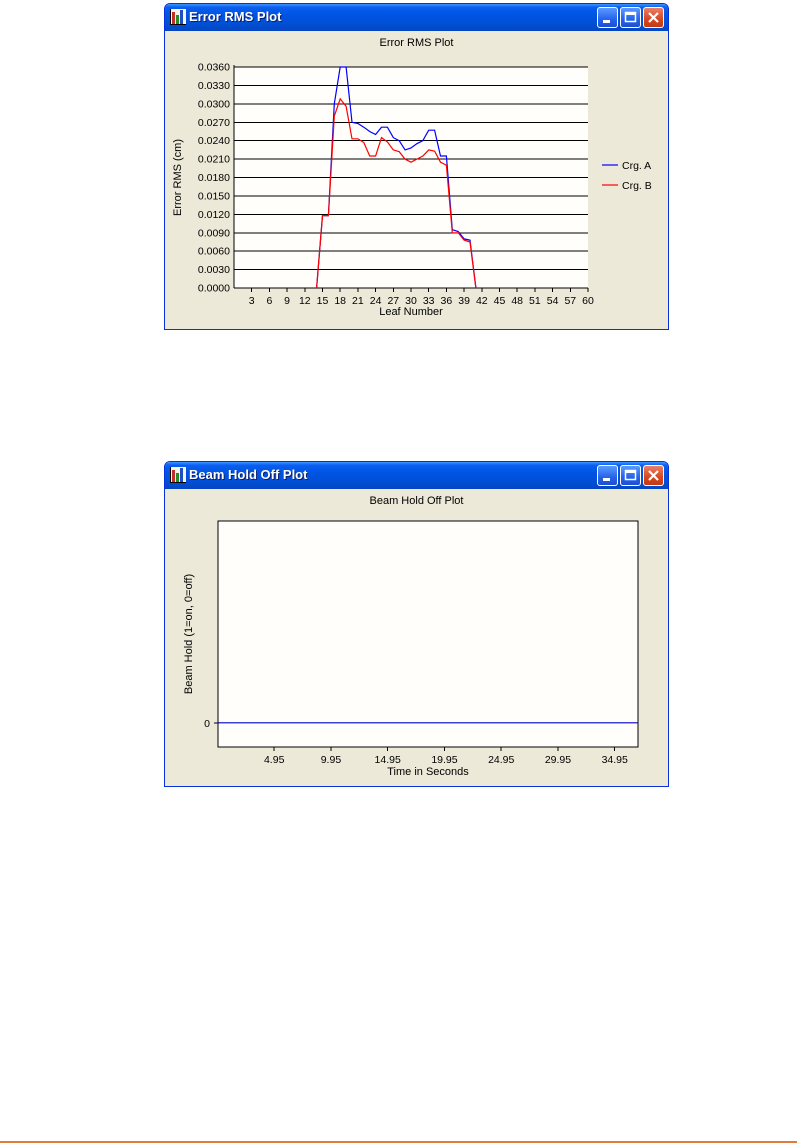 The width and height of the screenshot is (797, 1145). Describe the element at coordinates (189, 634) in the screenshot. I see `y-axis-label: Beam Hold (1=on, 0=off)` at that location.